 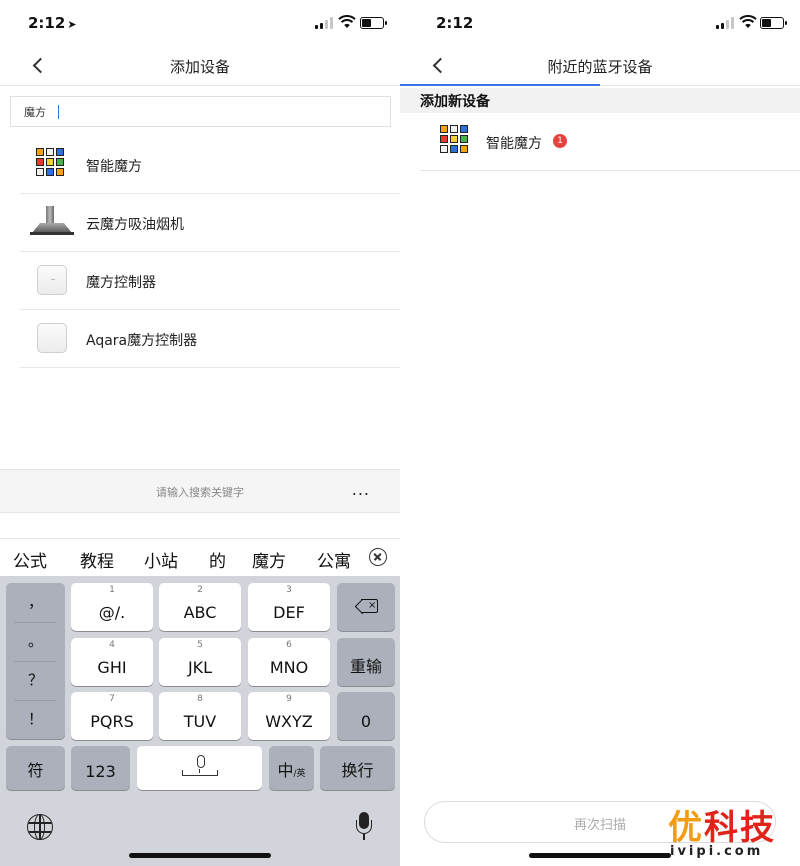 What do you see at coordinates (35, 680) in the screenshot?
I see `key-question: ？` at bounding box center [35, 680].